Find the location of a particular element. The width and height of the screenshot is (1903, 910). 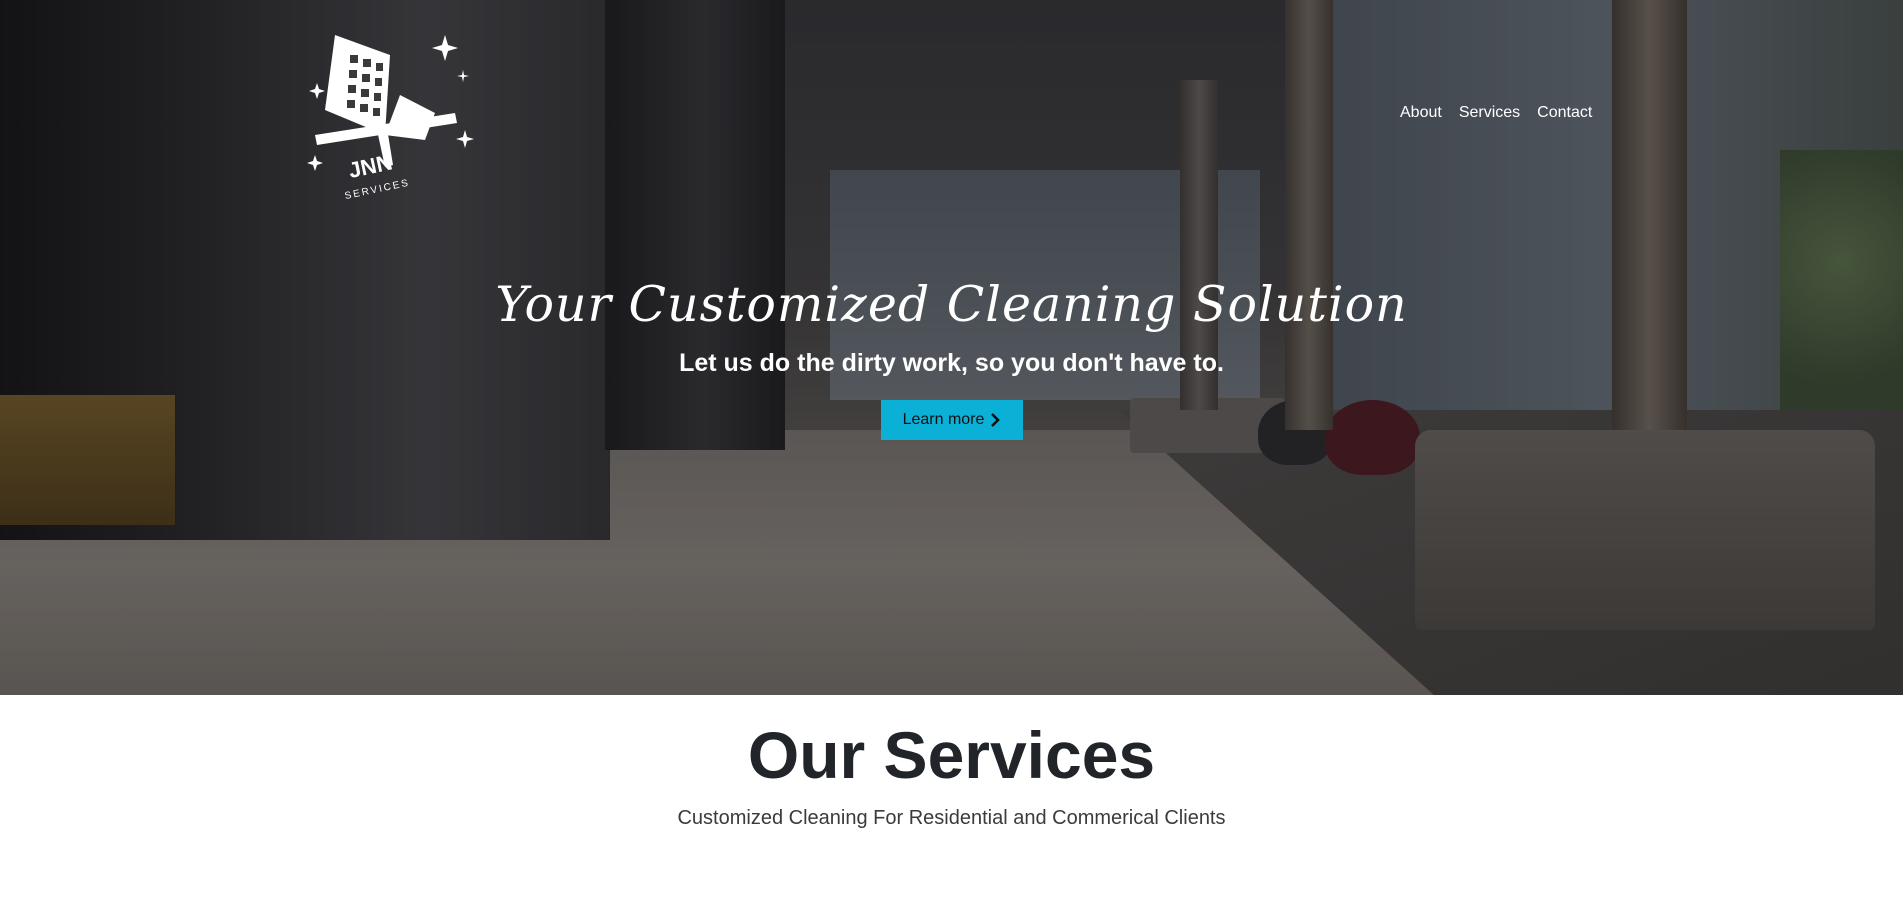

hero-title: Your Customized Cleaning Solution is located at coordinates (951, 304).